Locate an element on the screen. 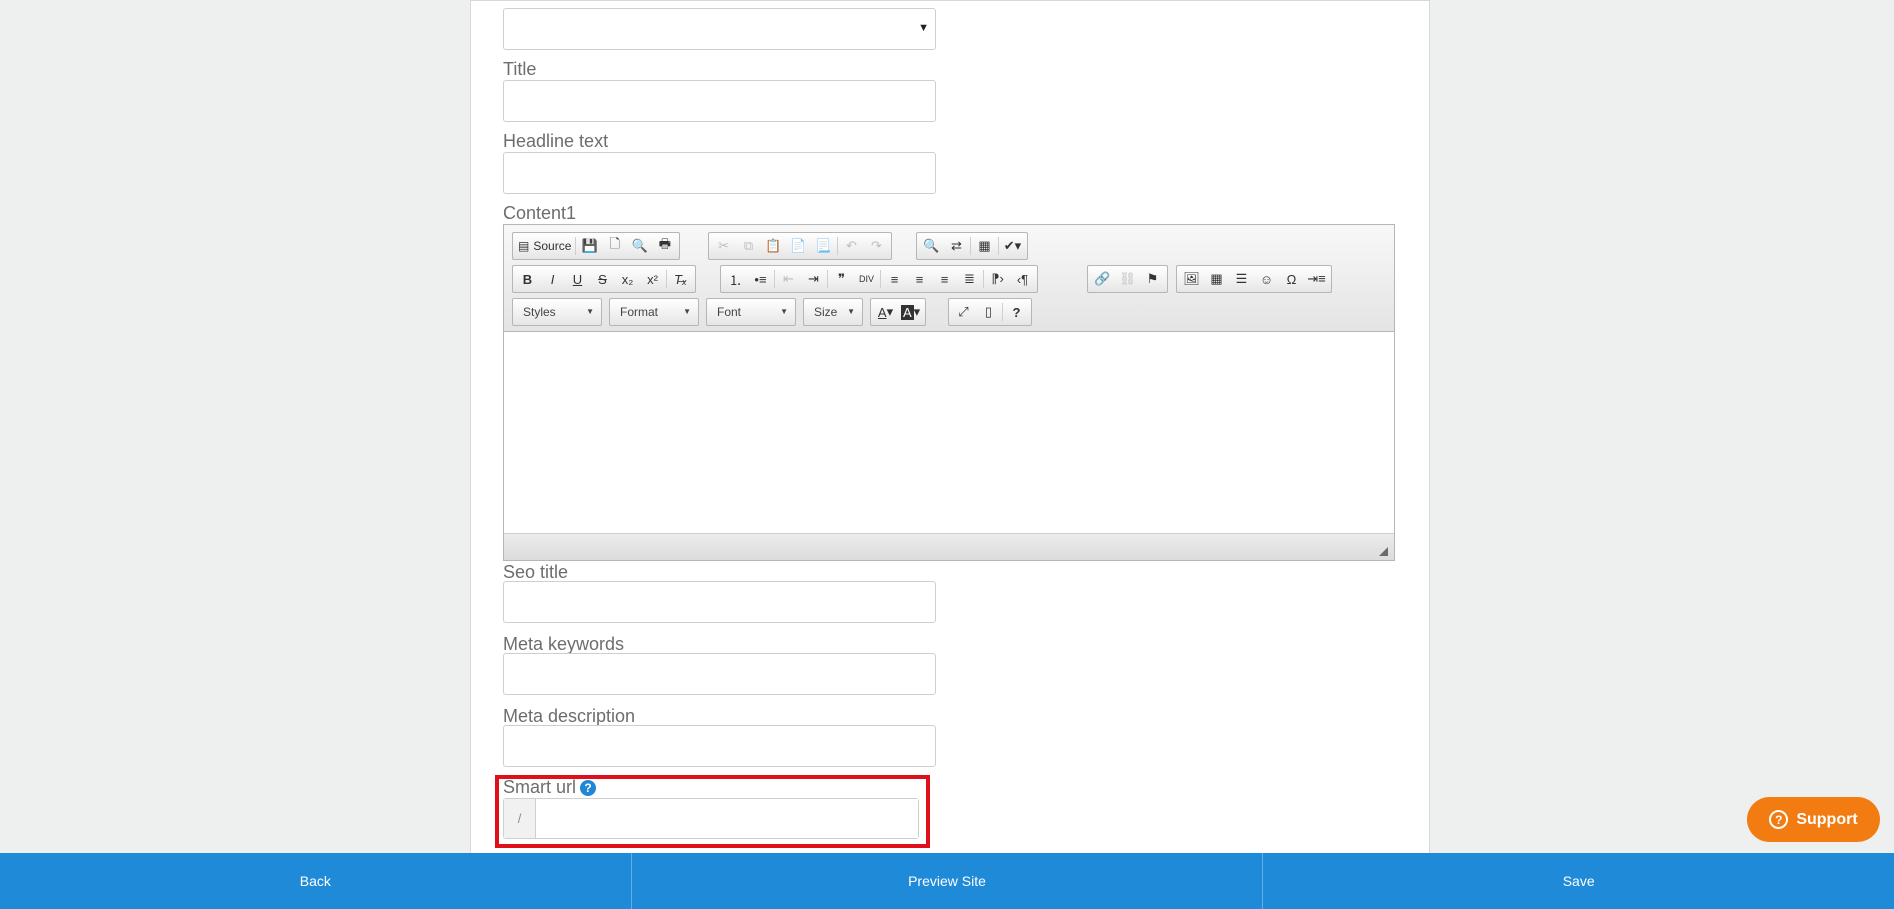 This screenshot has height=909, width=1894. image-icon: 🖼 is located at coordinates (1191, 279).